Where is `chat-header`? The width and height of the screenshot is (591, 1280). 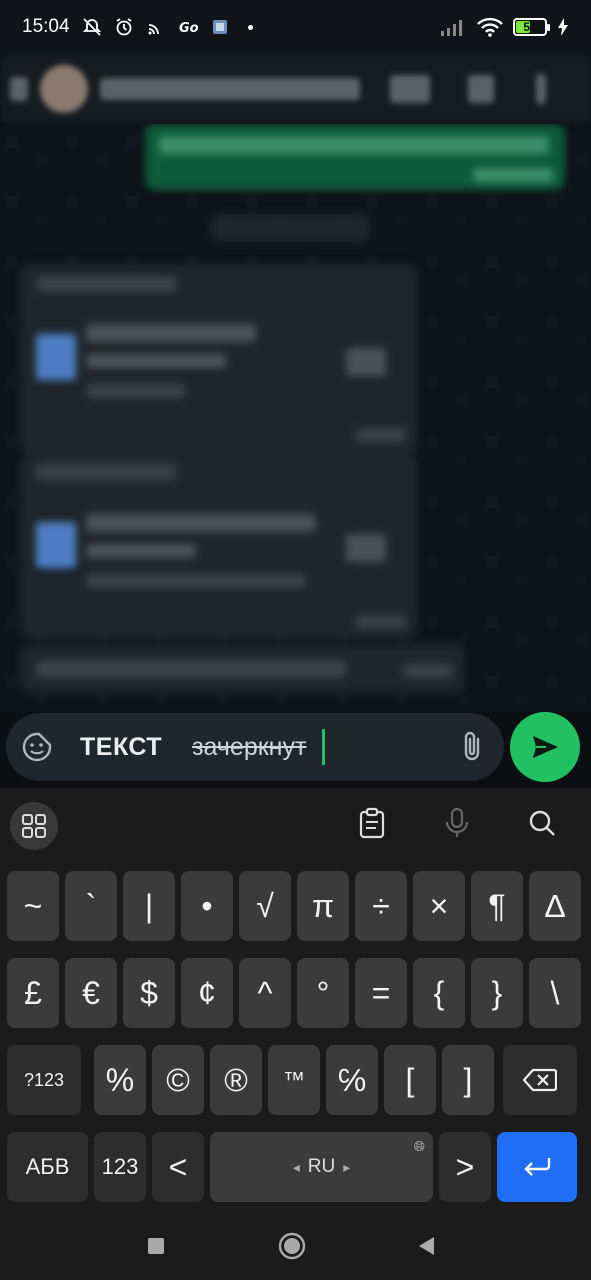 chat-header is located at coordinates (295, 89).